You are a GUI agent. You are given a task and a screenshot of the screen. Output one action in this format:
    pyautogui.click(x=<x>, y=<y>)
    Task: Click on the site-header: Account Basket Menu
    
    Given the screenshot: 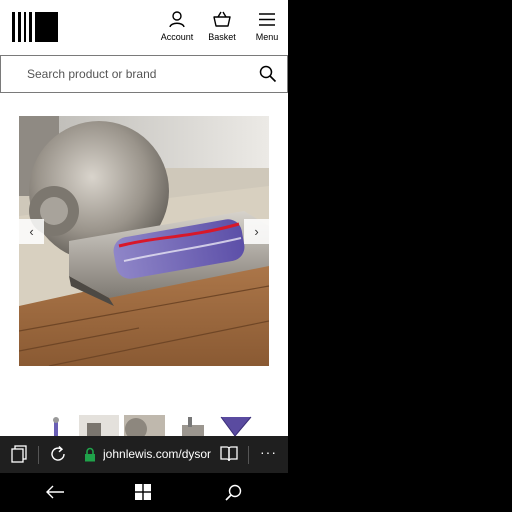 What is the action you would take?
    pyautogui.click(x=144, y=27)
    